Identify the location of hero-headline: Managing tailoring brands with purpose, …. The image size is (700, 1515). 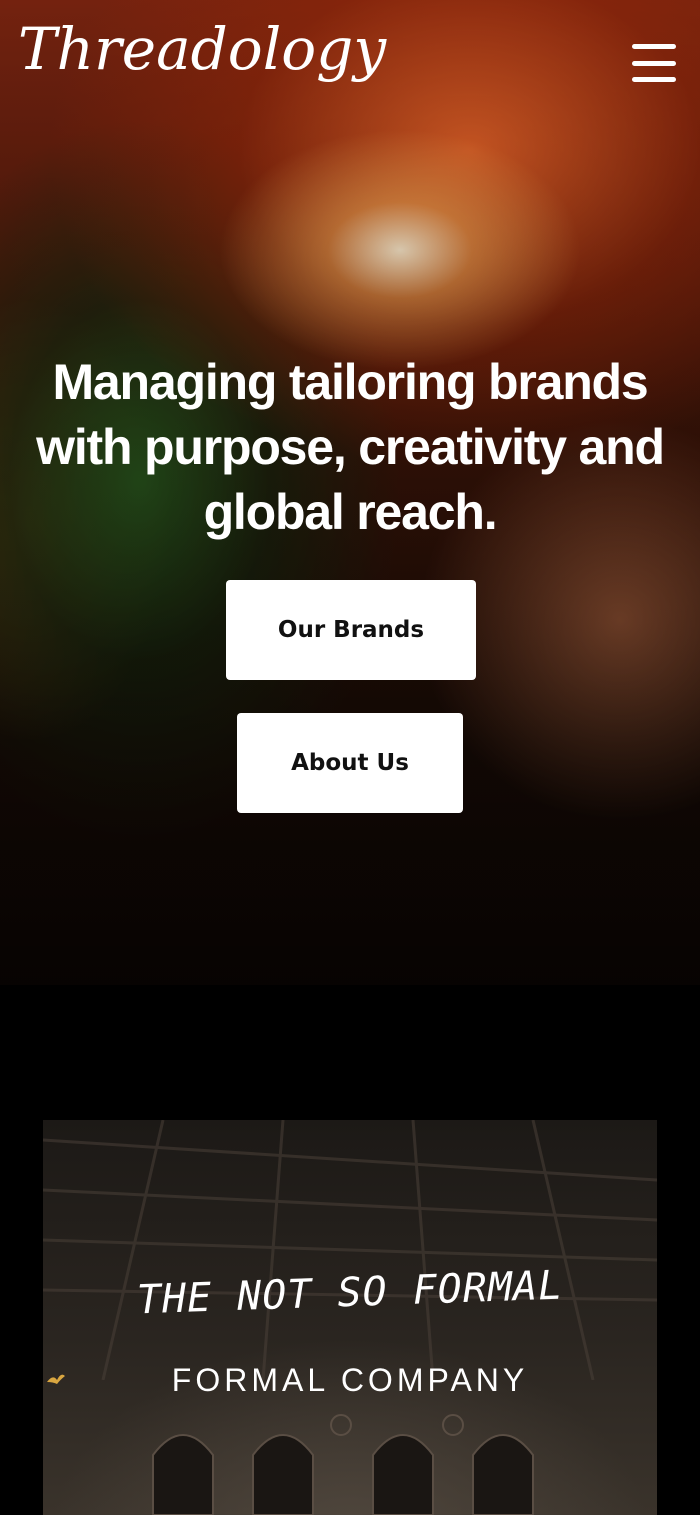
(350, 447).